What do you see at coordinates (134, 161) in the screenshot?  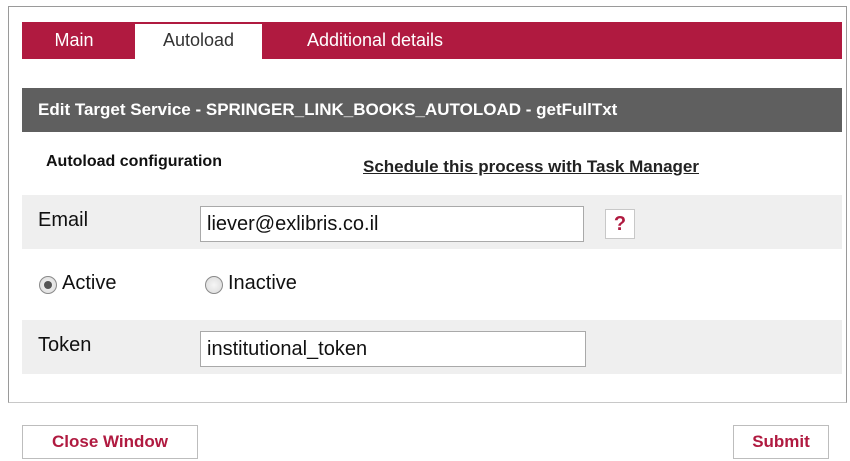 I see `section-label: Autoload configuration` at bounding box center [134, 161].